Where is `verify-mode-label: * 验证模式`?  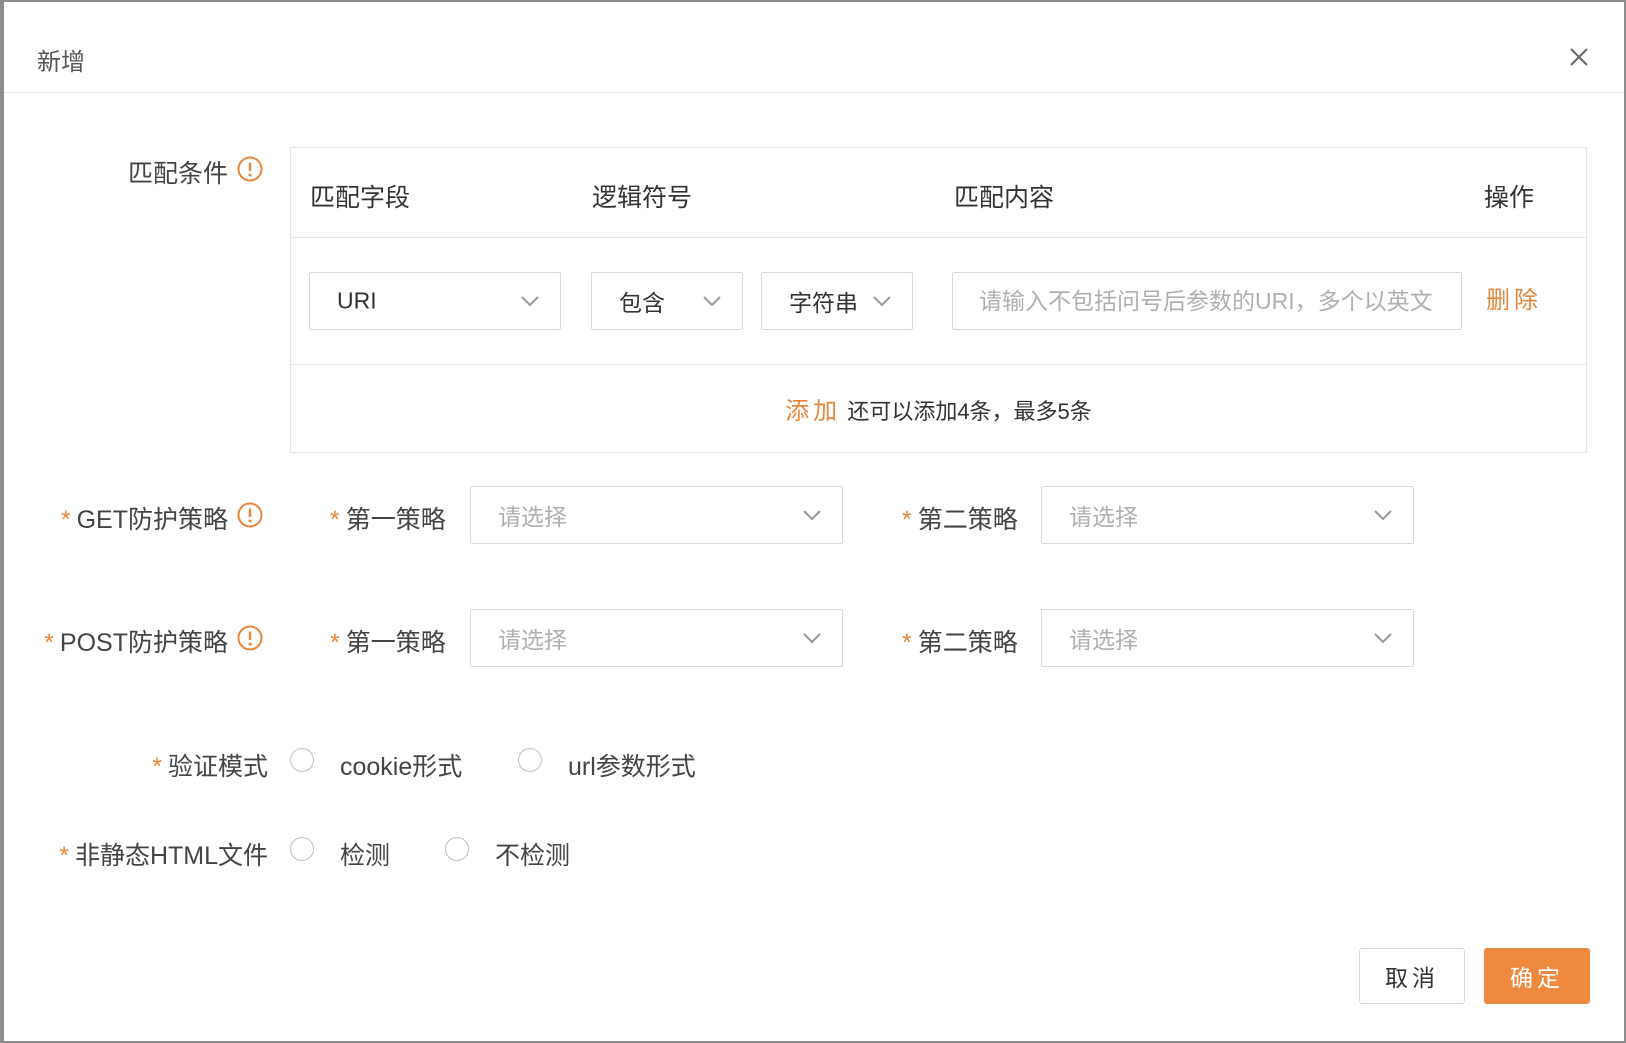 verify-mode-label: * 验证模式 is located at coordinates (210, 767).